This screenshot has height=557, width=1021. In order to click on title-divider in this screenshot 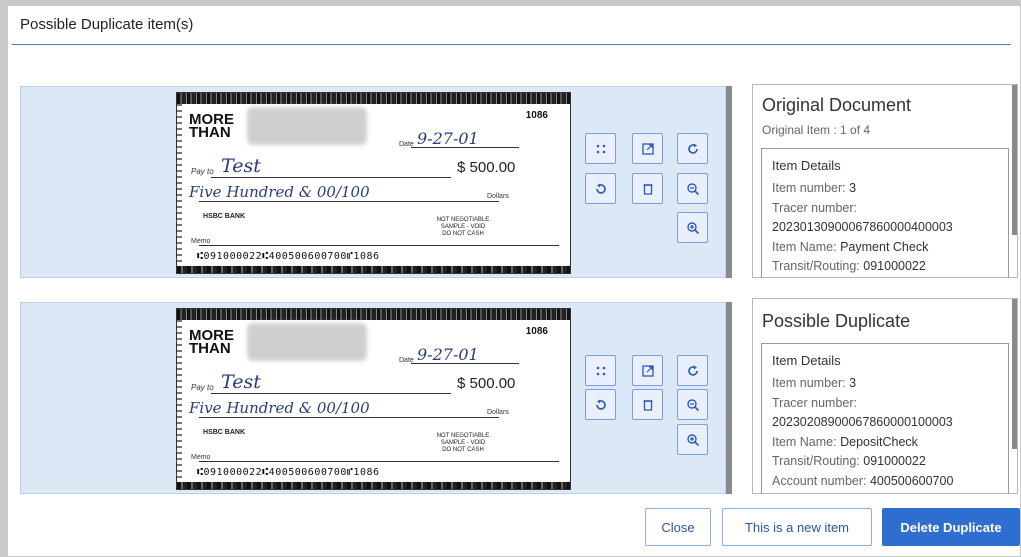, I will do `click(511, 44)`.